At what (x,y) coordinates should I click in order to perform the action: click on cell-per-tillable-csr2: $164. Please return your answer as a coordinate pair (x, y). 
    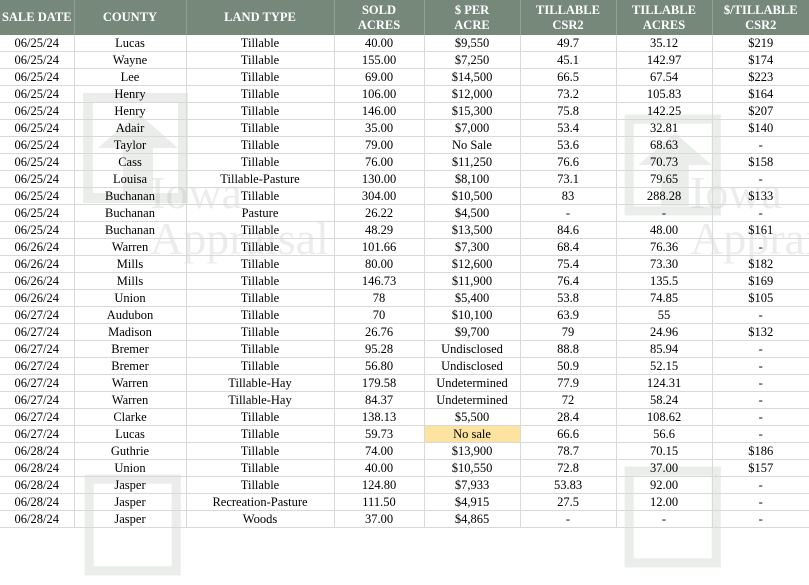
    Looking at the image, I should click on (760, 94).